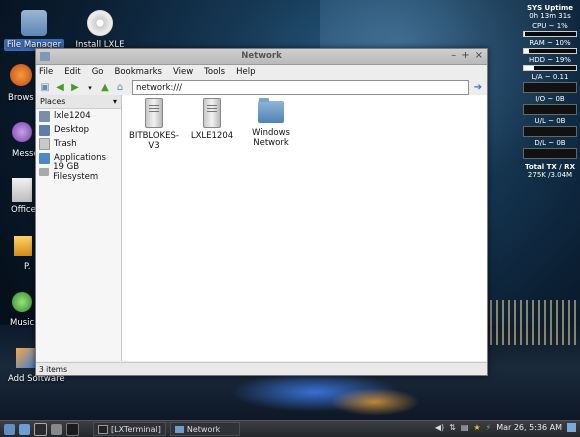 The width and height of the screenshot is (580, 437). What do you see at coordinates (22, 302) in the screenshot?
I see `music-icon` at bounding box center [22, 302].